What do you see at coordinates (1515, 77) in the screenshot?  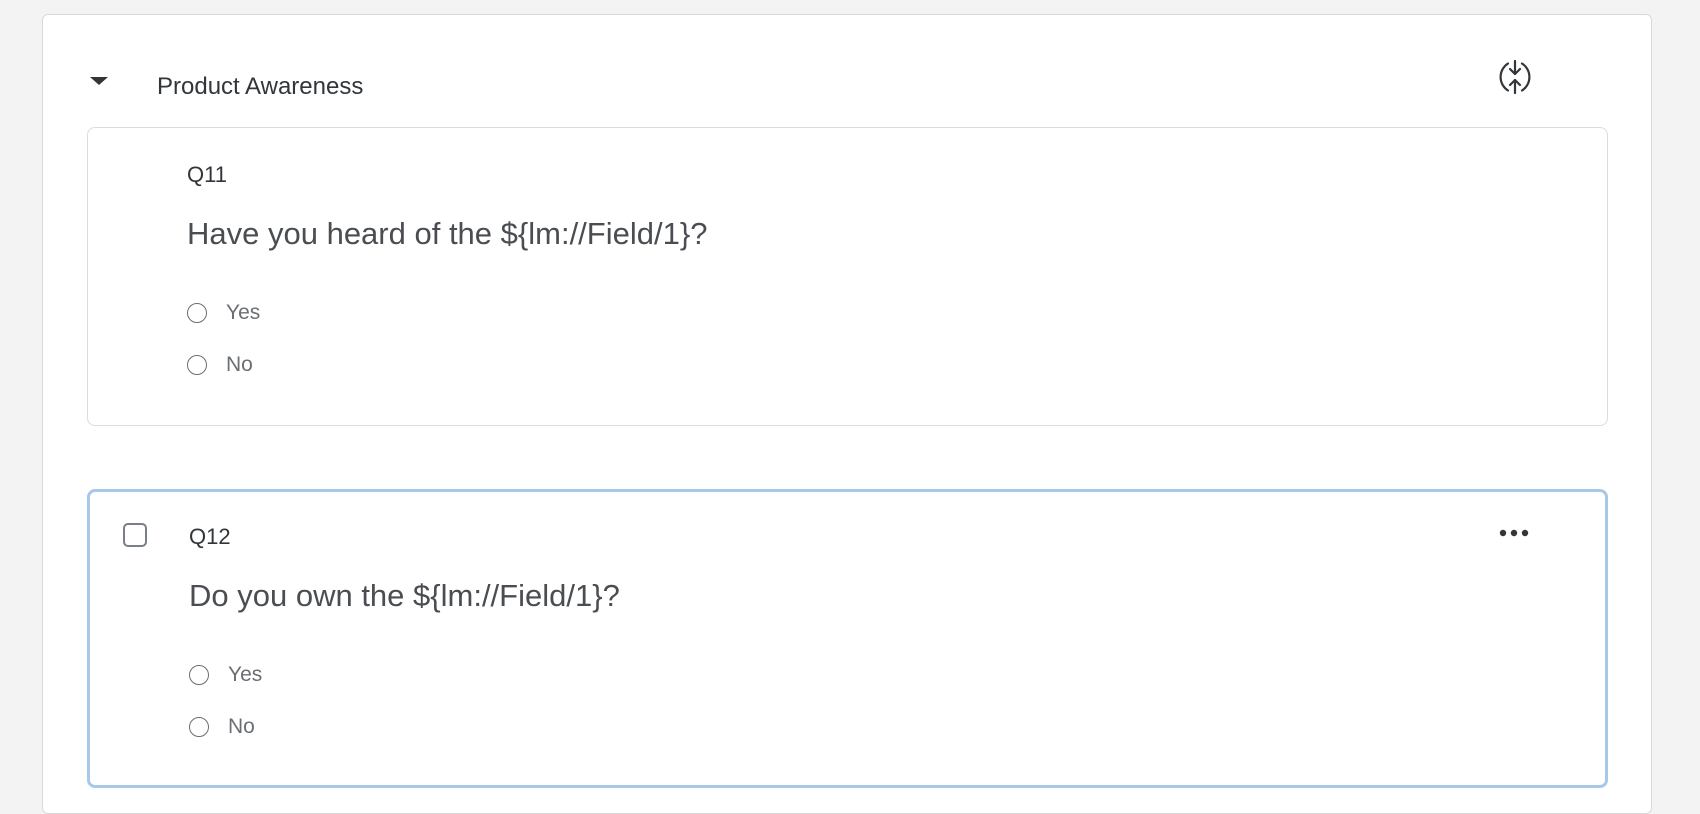 I see `loop-and-merge-icon` at bounding box center [1515, 77].